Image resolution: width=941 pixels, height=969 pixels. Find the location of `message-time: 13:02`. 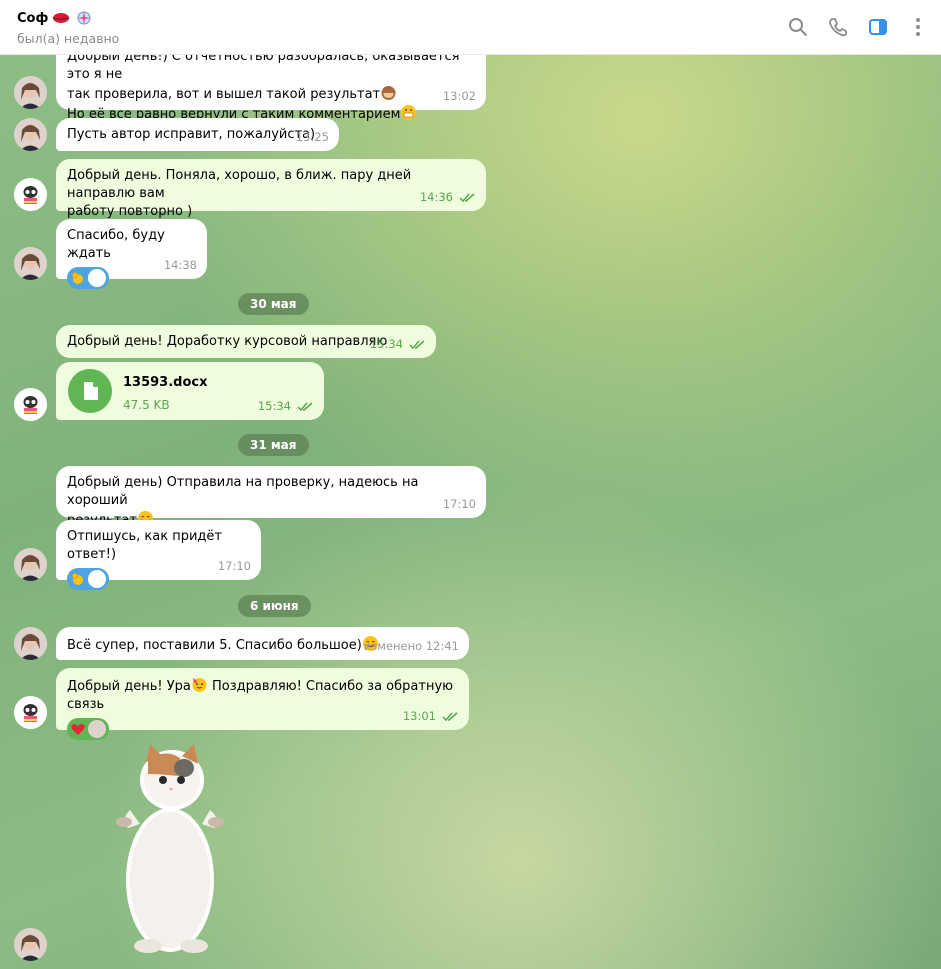

message-time: 13:02 is located at coordinates (459, 96).